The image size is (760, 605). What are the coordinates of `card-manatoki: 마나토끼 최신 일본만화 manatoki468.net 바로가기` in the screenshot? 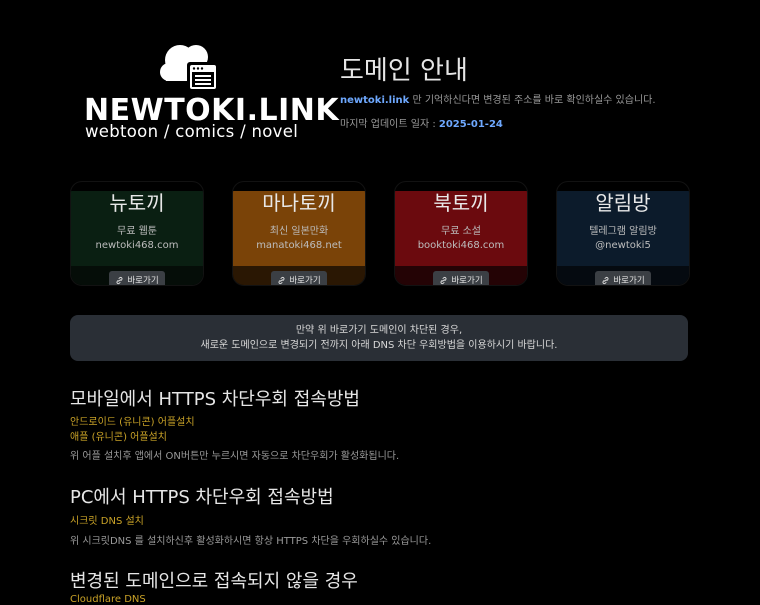 It's located at (299, 233).